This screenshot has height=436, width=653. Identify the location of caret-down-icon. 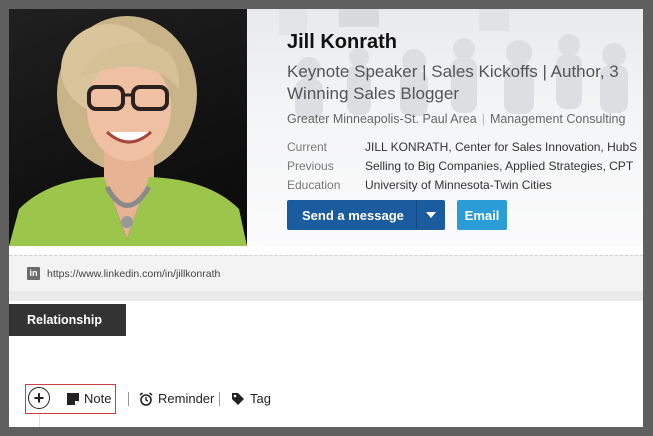
(431, 215).